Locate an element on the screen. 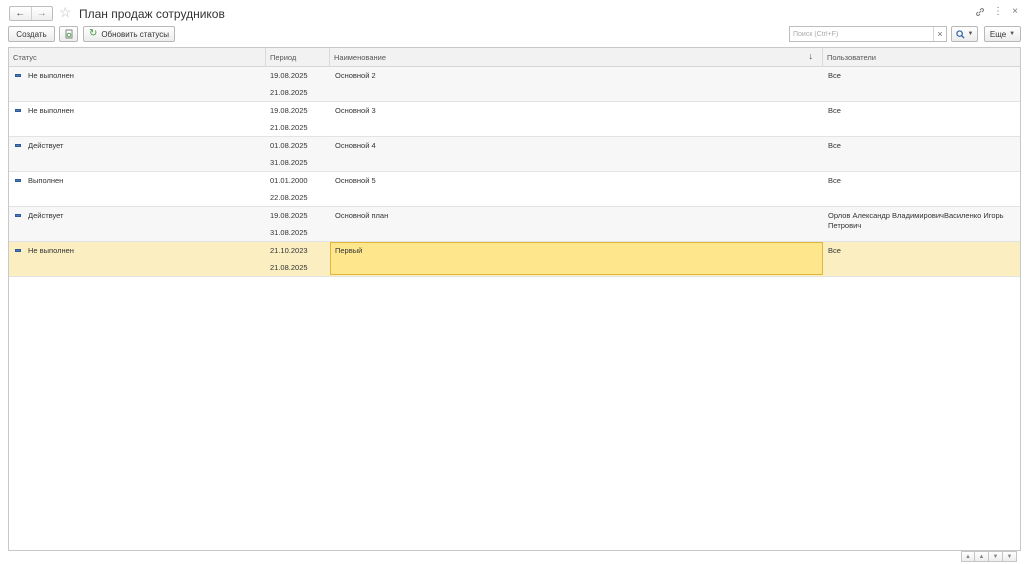 The image size is (1024, 564). table-row: Не выполнен 21.10.2023 21.08.2025 Первый Все is located at coordinates (514, 259).